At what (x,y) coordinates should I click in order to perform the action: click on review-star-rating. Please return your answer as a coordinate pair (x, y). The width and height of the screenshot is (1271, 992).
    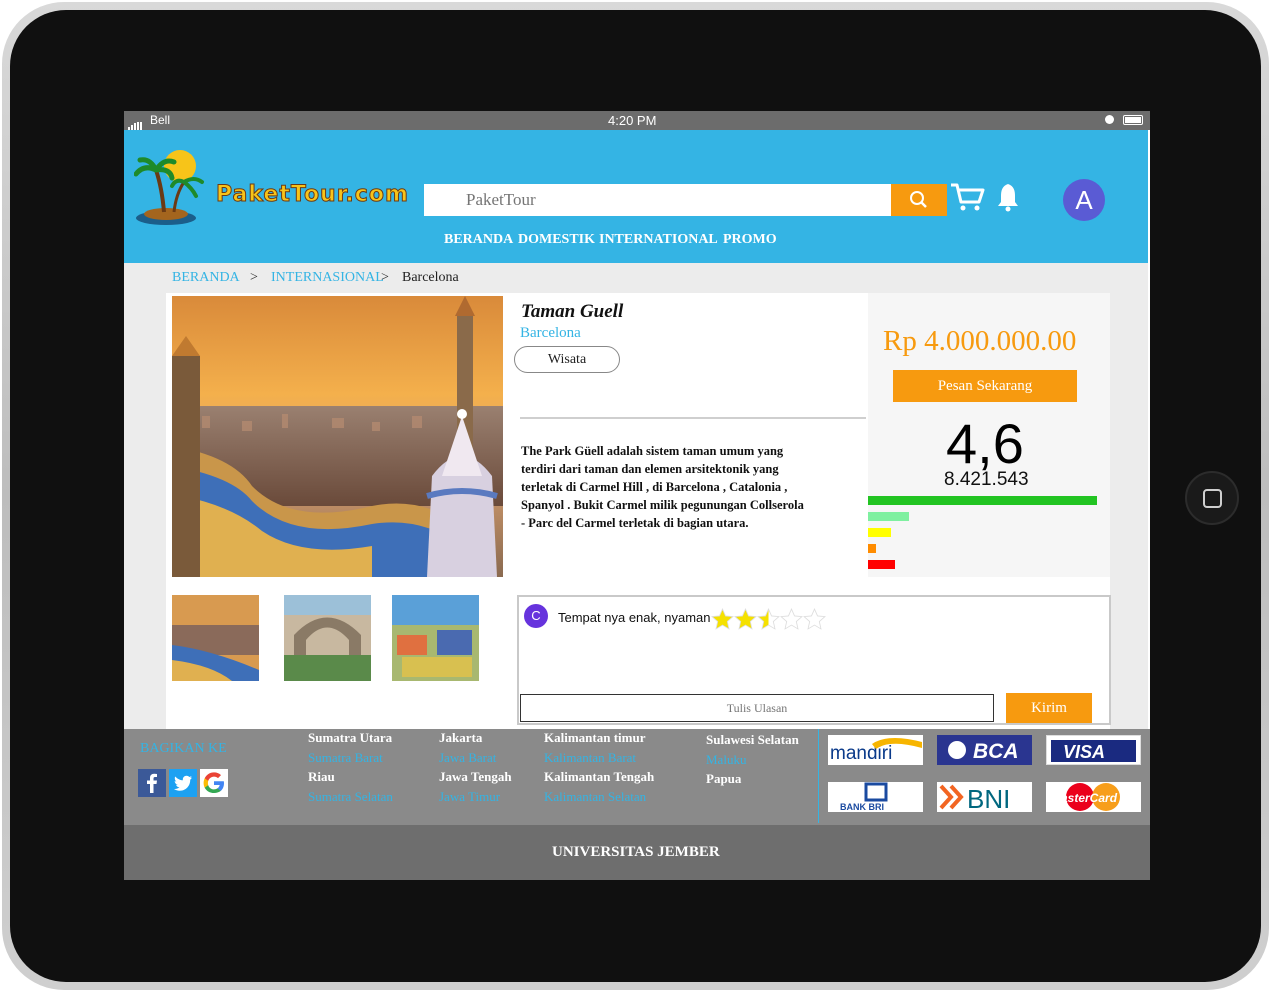
    Looking at the image, I should click on (768, 621).